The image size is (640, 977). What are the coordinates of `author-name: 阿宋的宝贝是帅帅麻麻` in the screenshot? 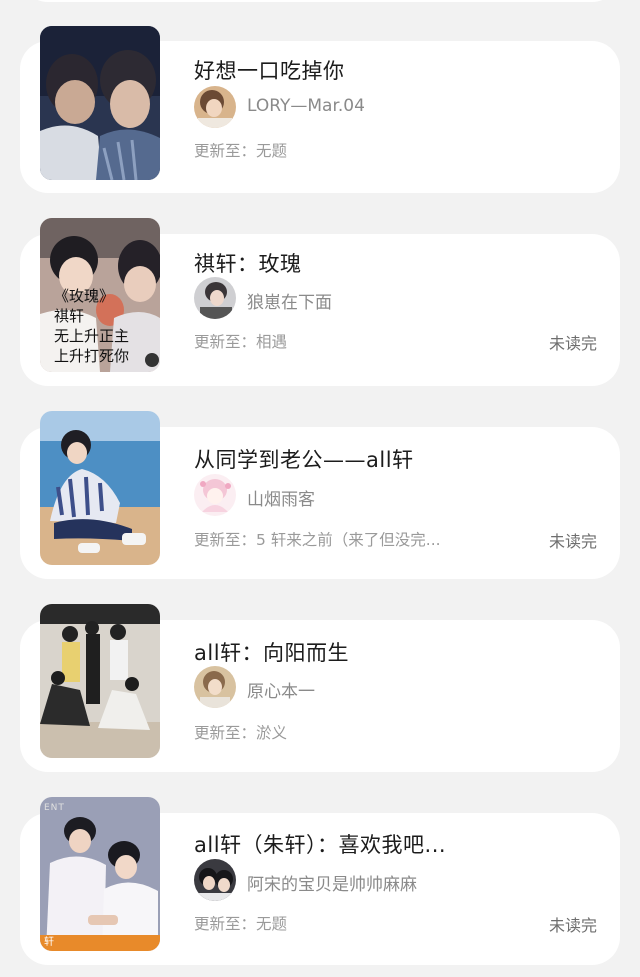 It's located at (332, 885).